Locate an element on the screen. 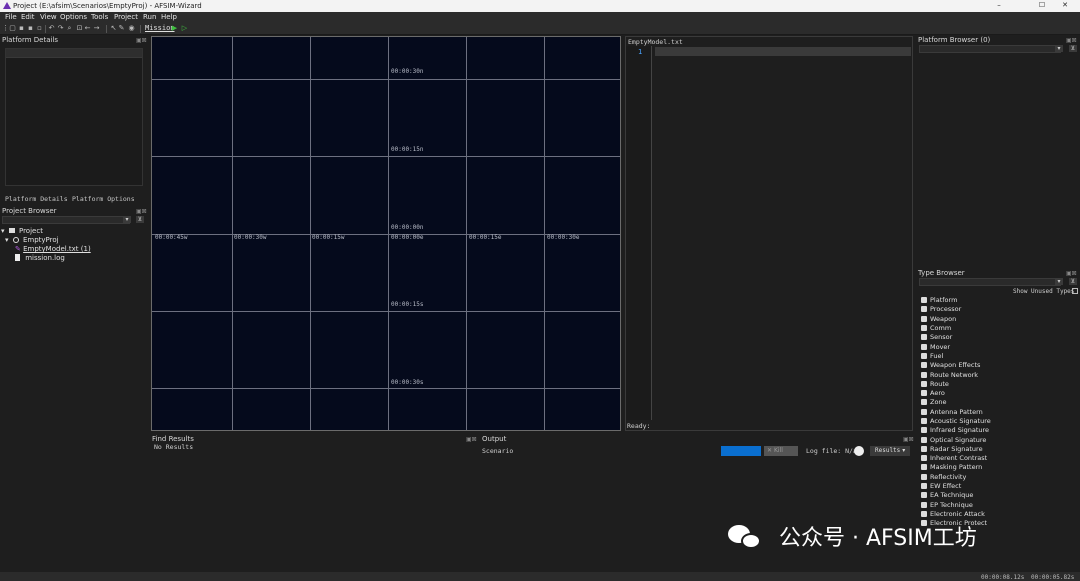  wall-time: 00:00:05.82s is located at coordinates (1053, 577).